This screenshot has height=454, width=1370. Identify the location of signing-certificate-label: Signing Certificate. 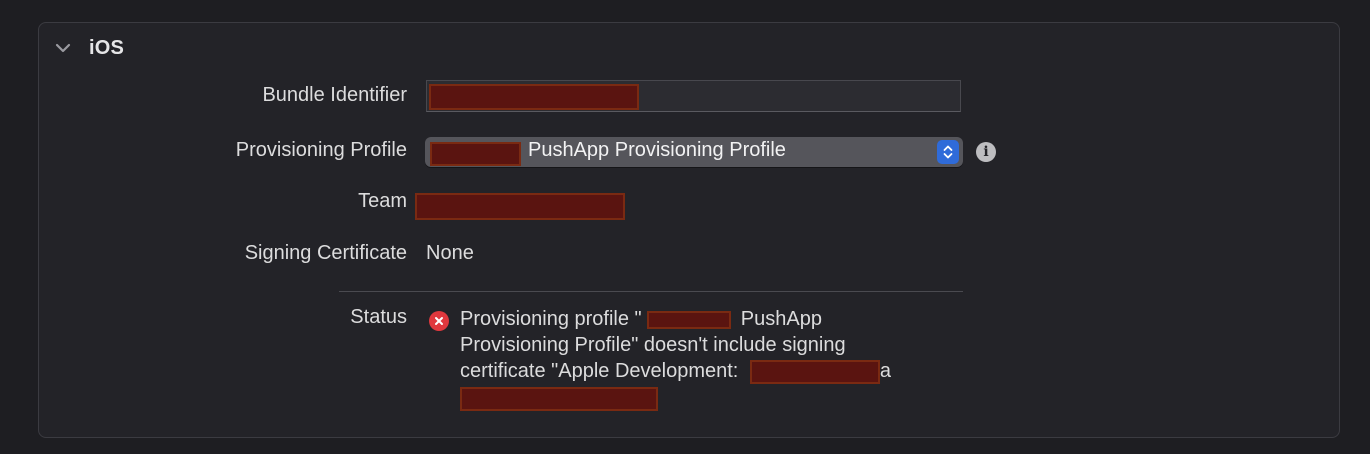
(325, 253).